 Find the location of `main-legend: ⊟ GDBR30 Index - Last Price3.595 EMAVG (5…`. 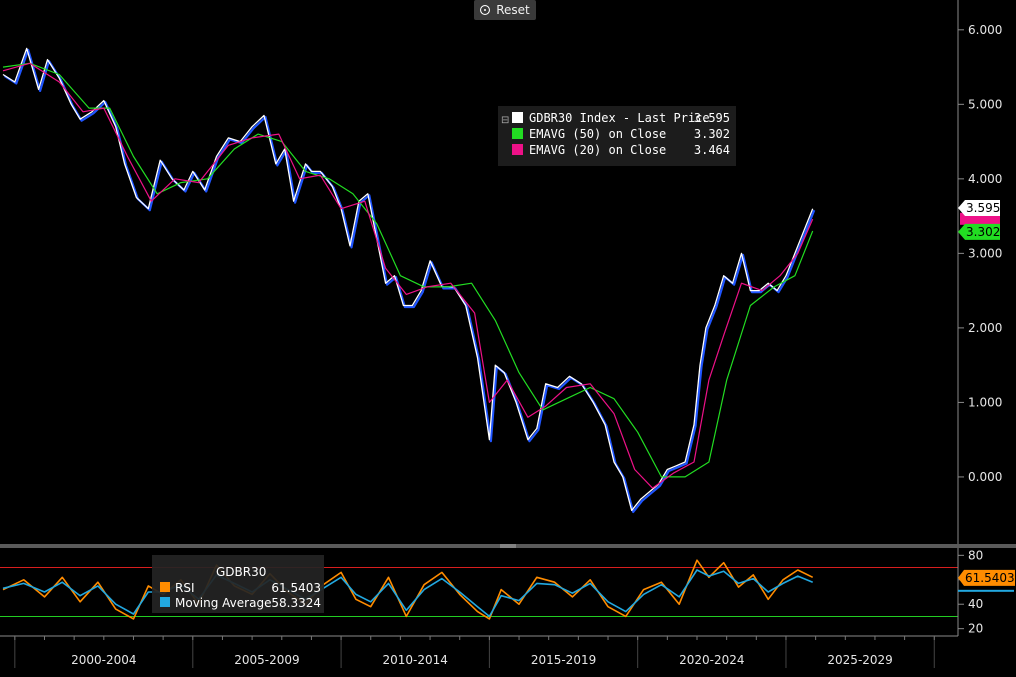

main-legend: ⊟ GDBR30 Index - Last Price3.595 EMAVG (5… is located at coordinates (617, 136).